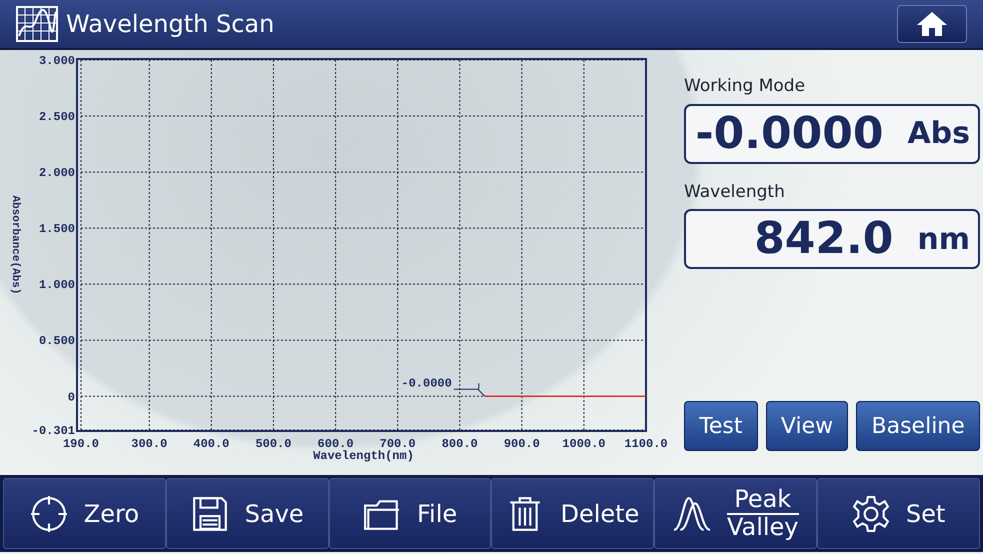 The height and width of the screenshot is (554, 983). I want to click on home-button, so click(932, 24).